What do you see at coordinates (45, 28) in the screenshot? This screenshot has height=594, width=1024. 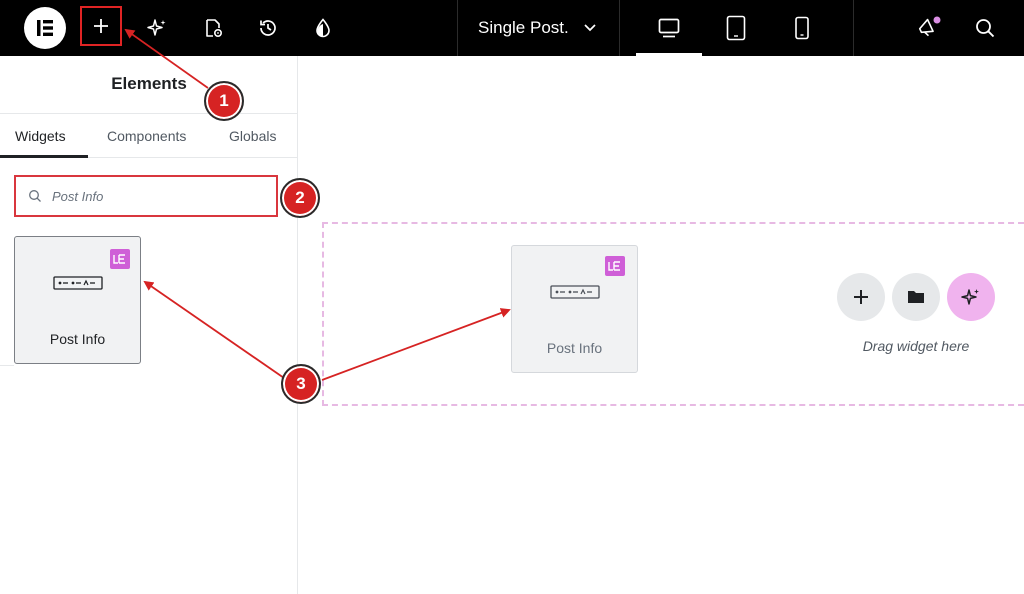 I see `elementor-logo-icon` at bounding box center [45, 28].